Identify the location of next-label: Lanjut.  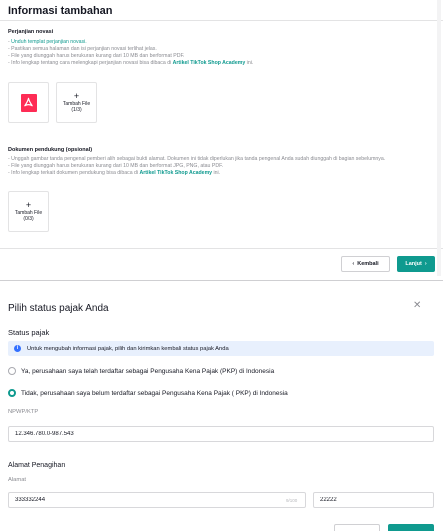
(413, 264).